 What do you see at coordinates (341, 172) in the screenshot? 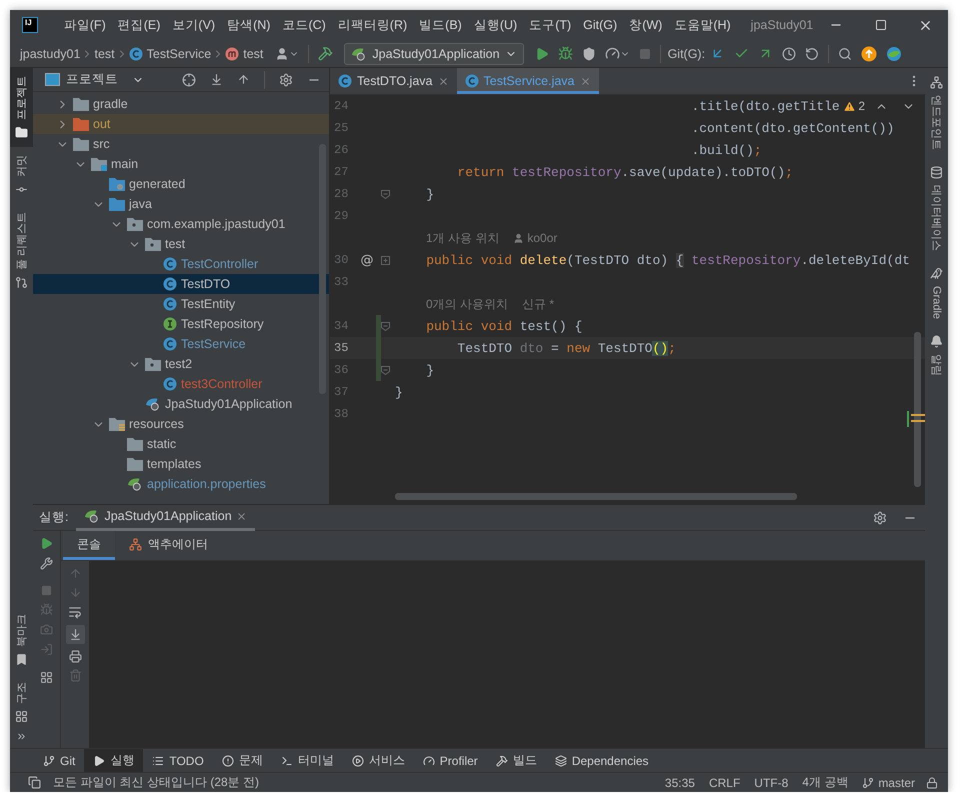
I see `line-number: 27` at bounding box center [341, 172].